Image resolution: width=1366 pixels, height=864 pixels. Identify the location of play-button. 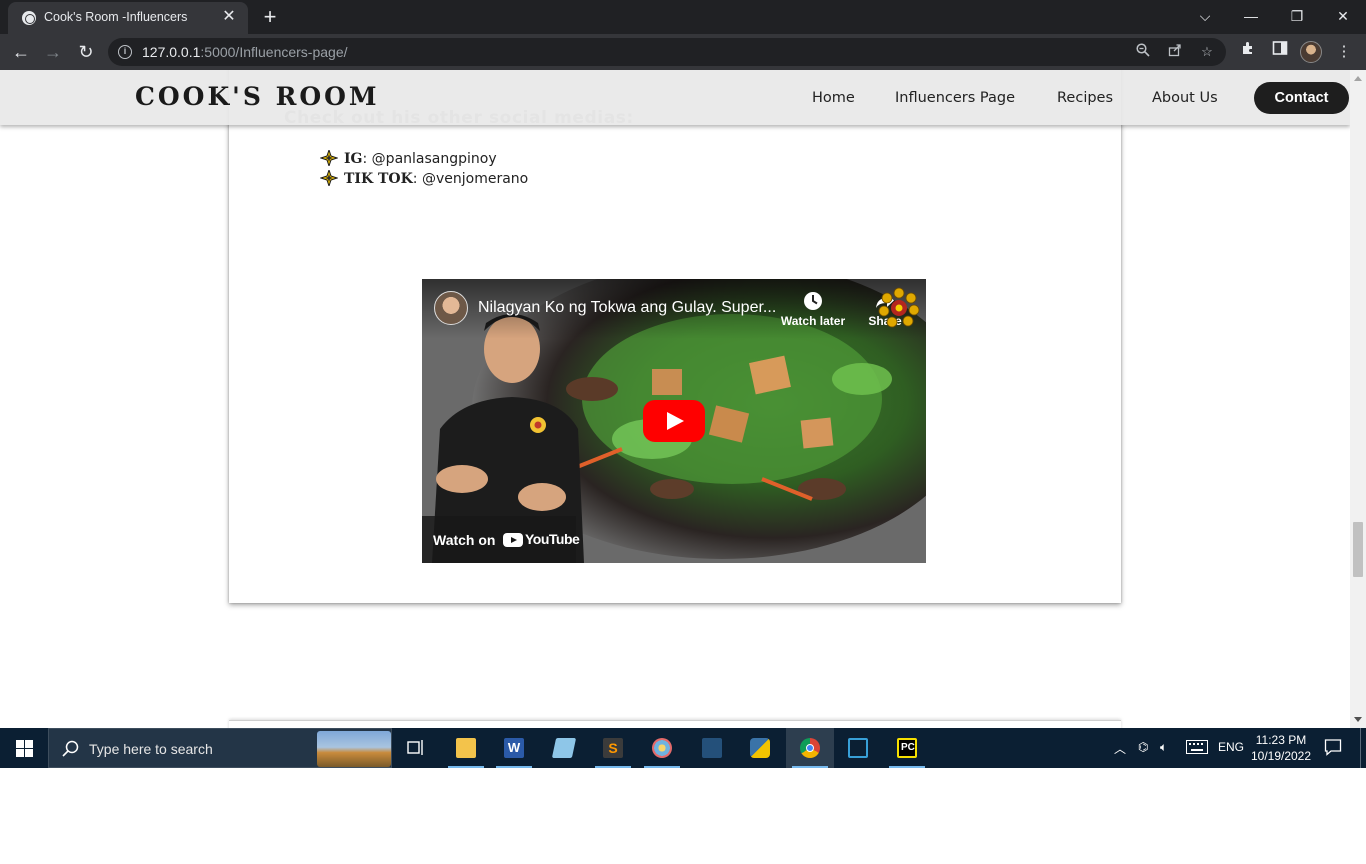
(674, 421).